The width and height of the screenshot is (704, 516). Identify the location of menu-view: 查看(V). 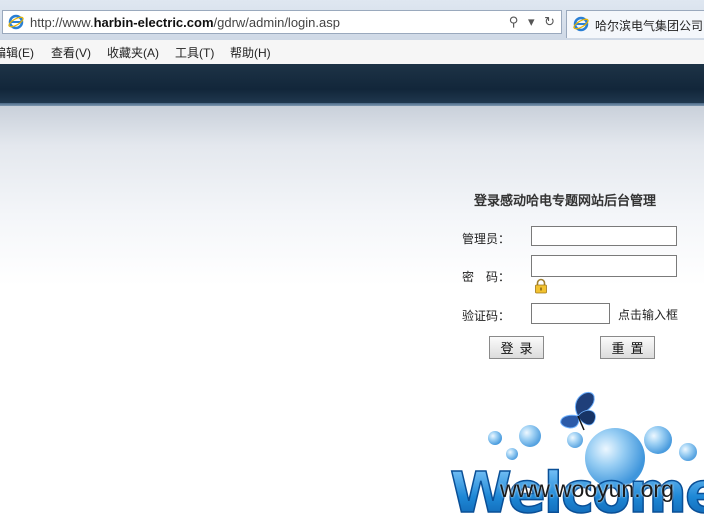
(71, 52).